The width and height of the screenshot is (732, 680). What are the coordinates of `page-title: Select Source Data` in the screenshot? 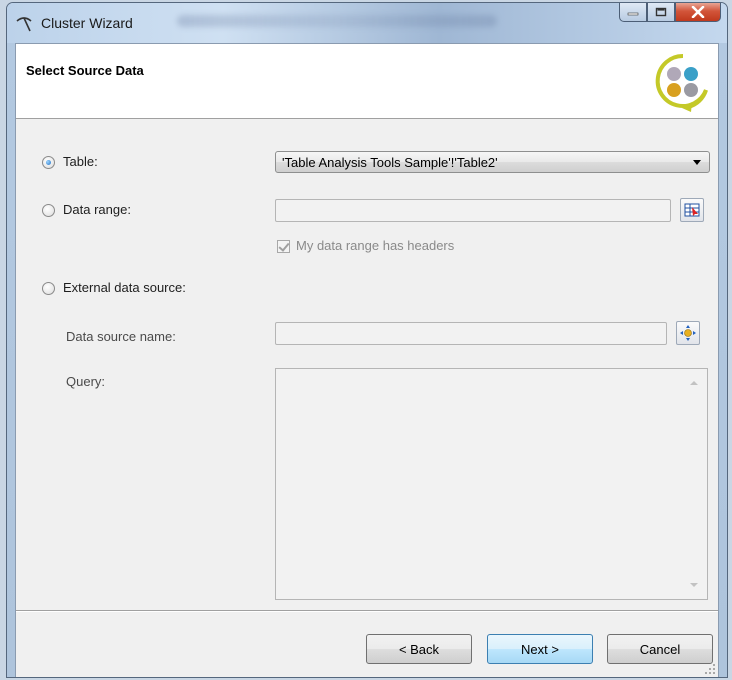 It's located at (85, 70).